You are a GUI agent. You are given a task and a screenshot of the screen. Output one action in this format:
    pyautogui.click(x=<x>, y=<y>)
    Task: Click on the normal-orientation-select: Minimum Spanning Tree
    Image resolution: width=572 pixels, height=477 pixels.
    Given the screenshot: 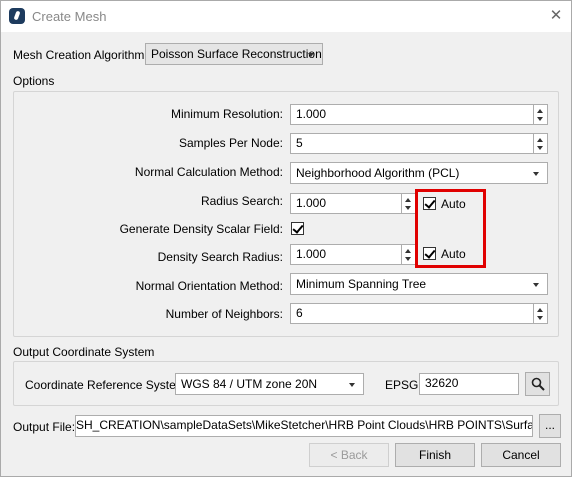 What is the action you would take?
    pyautogui.click(x=419, y=284)
    